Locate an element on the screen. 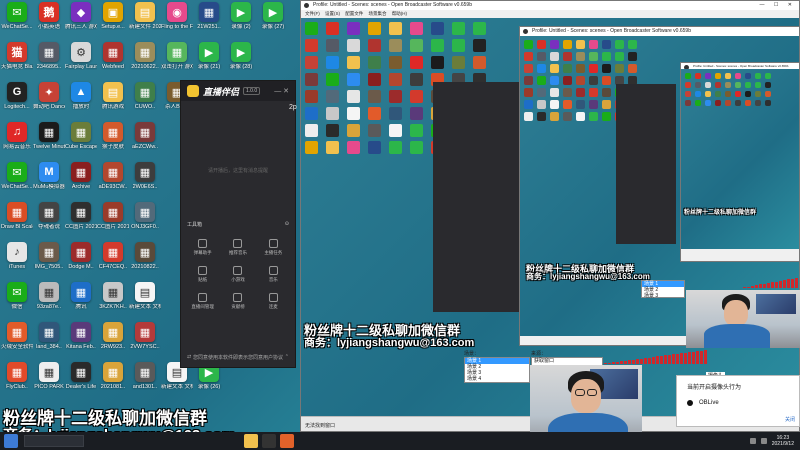  obs-window-controls-icon: — ☐ ✕ is located at coordinates (778, 5).